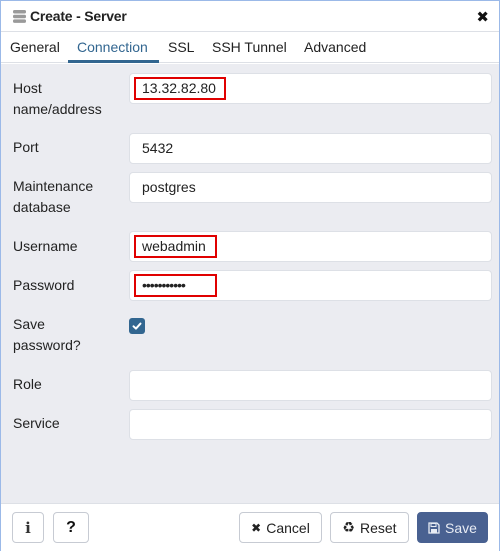  I want to click on reset-button: ♻ Reset, so click(369, 527).